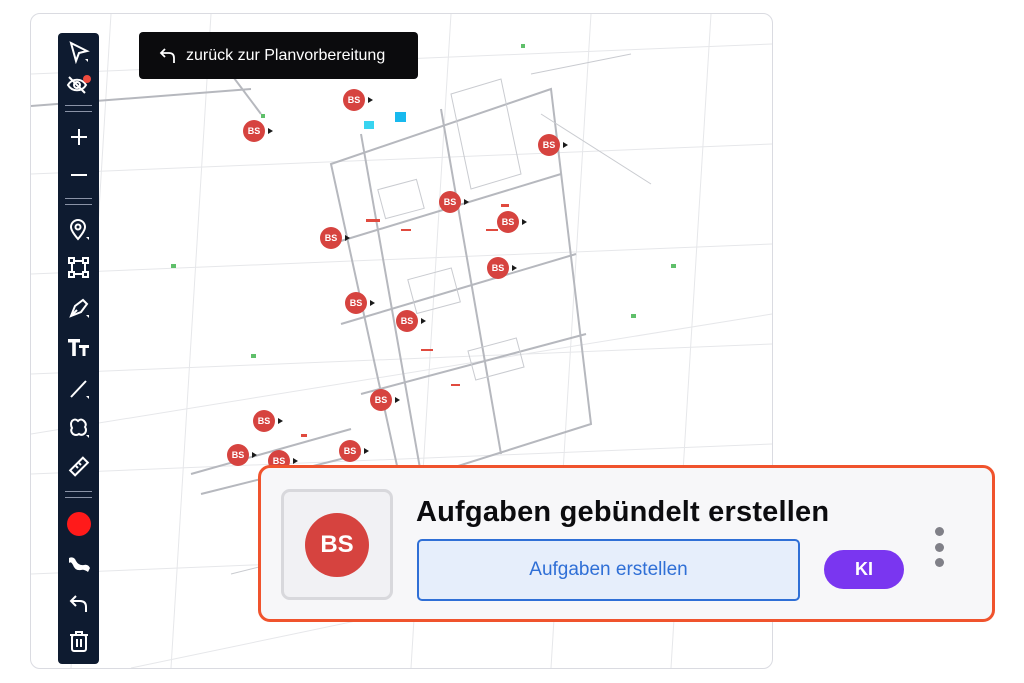 The width and height of the screenshot is (1024, 683). I want to click on text-size-icon, so click(78, 347).